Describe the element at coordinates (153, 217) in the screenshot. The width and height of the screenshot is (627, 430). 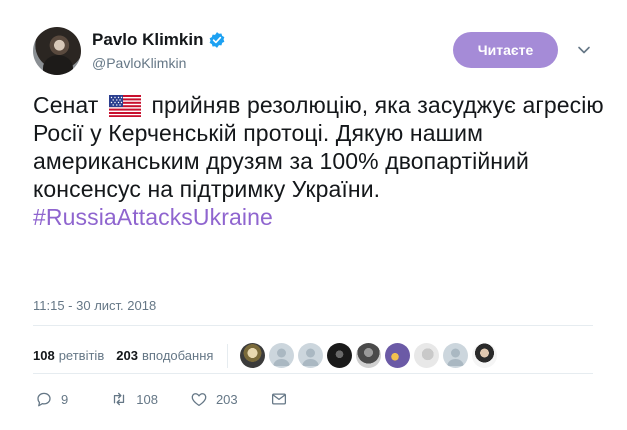
I see `hashtag-link: #RussiaAttacksUkraine` at that location.